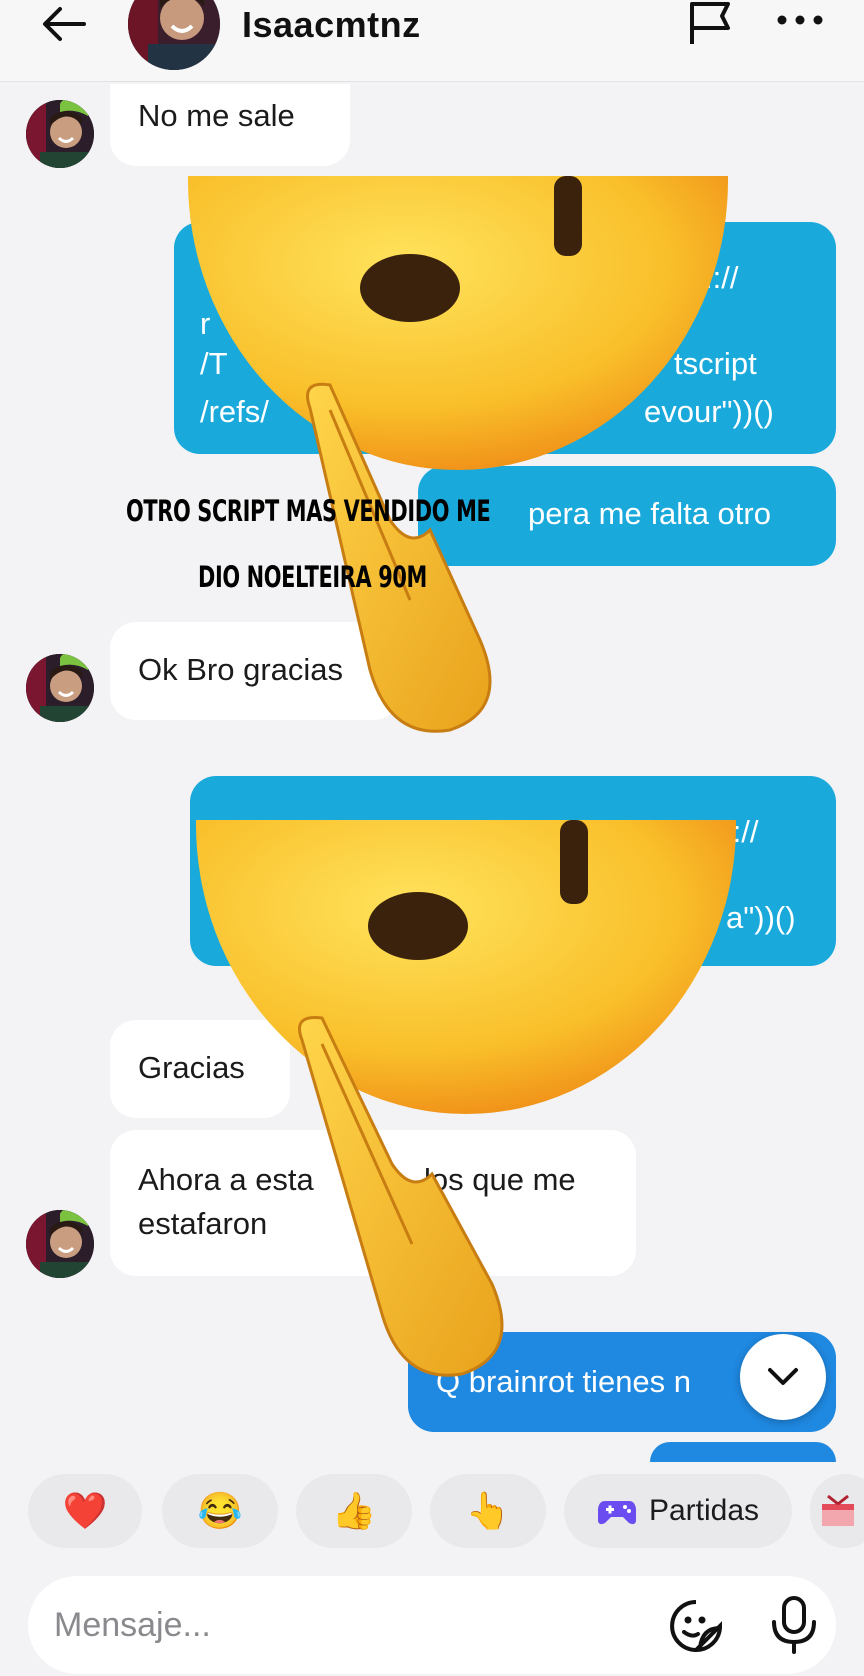  I want to click on microphone-icon, so click(794, 1625).